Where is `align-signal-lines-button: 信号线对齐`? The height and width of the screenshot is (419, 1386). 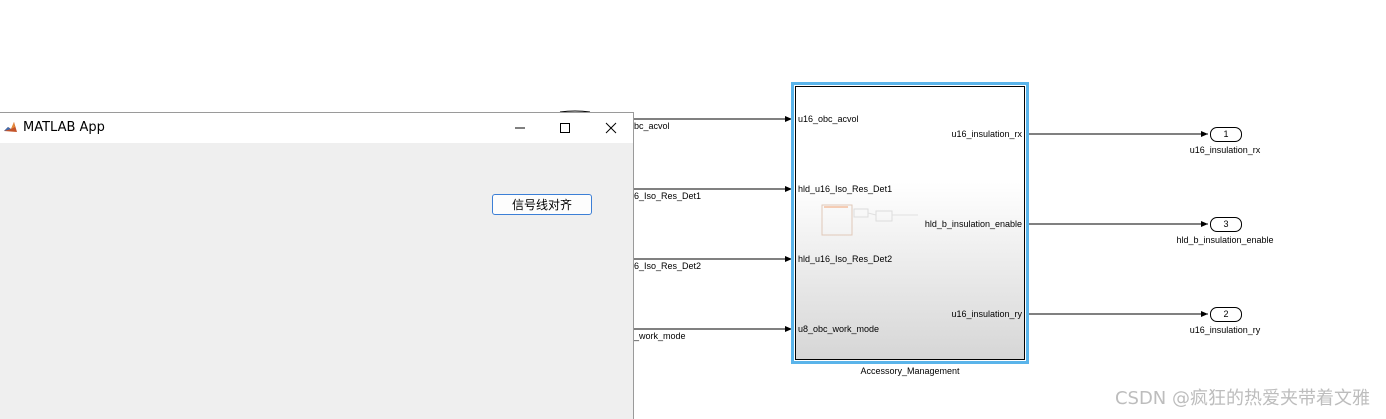
align-signal-lines-button: 信号线对齐 is located at coordinates (542, 204).